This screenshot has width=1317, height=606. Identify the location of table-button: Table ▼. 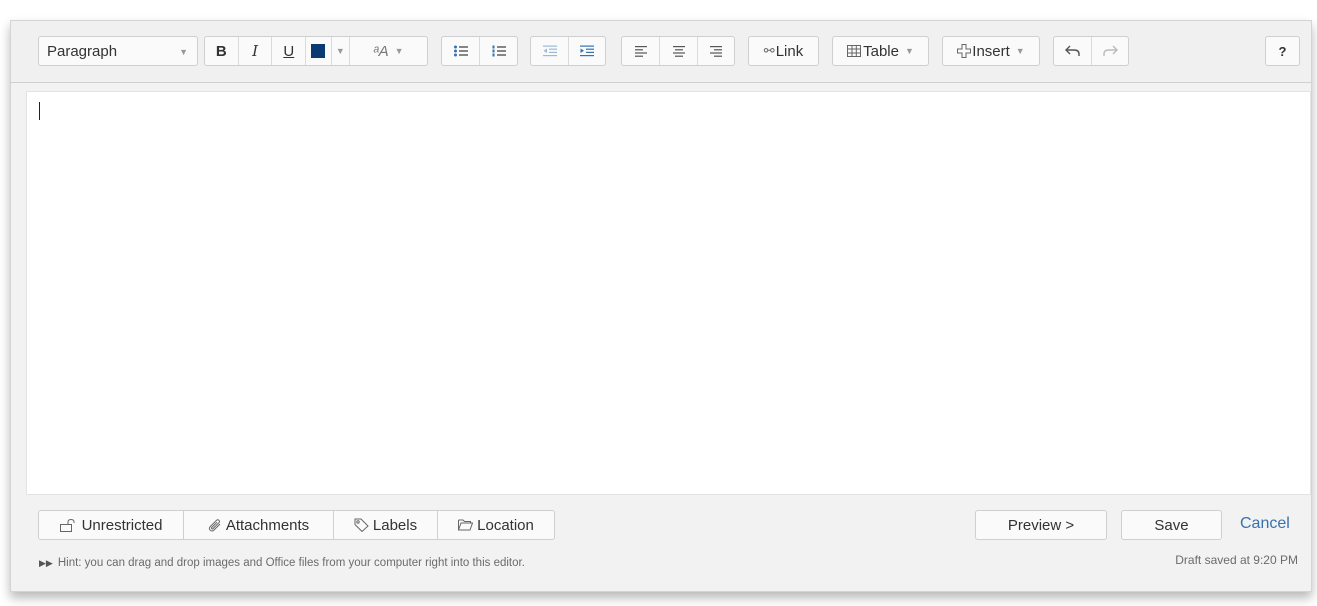
(880, 51).